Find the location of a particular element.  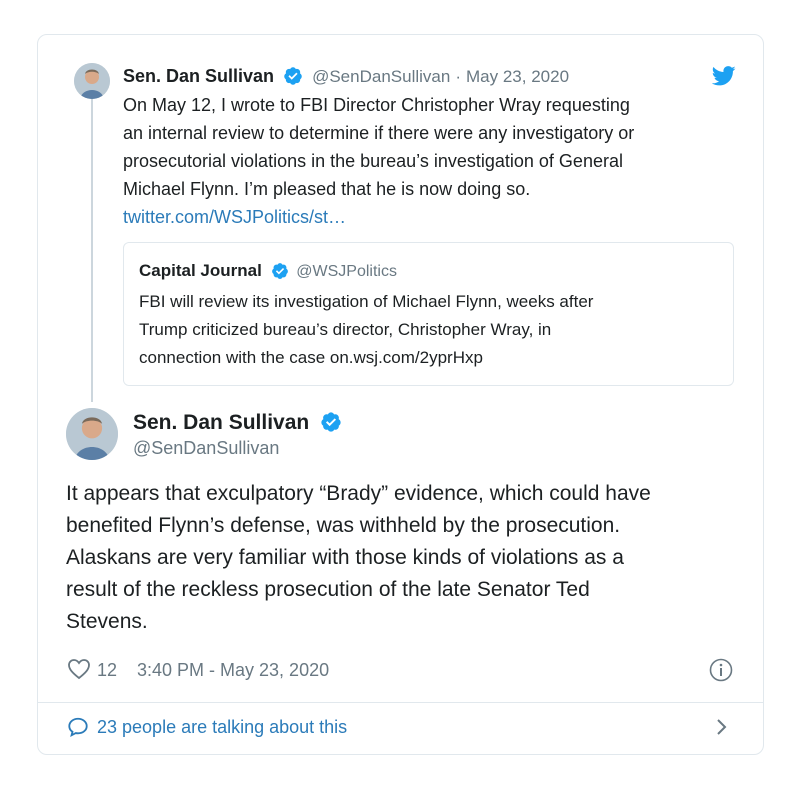

nested-quote-header: Capital Journal @WSJPolitics is located at coordinates (268, 271).